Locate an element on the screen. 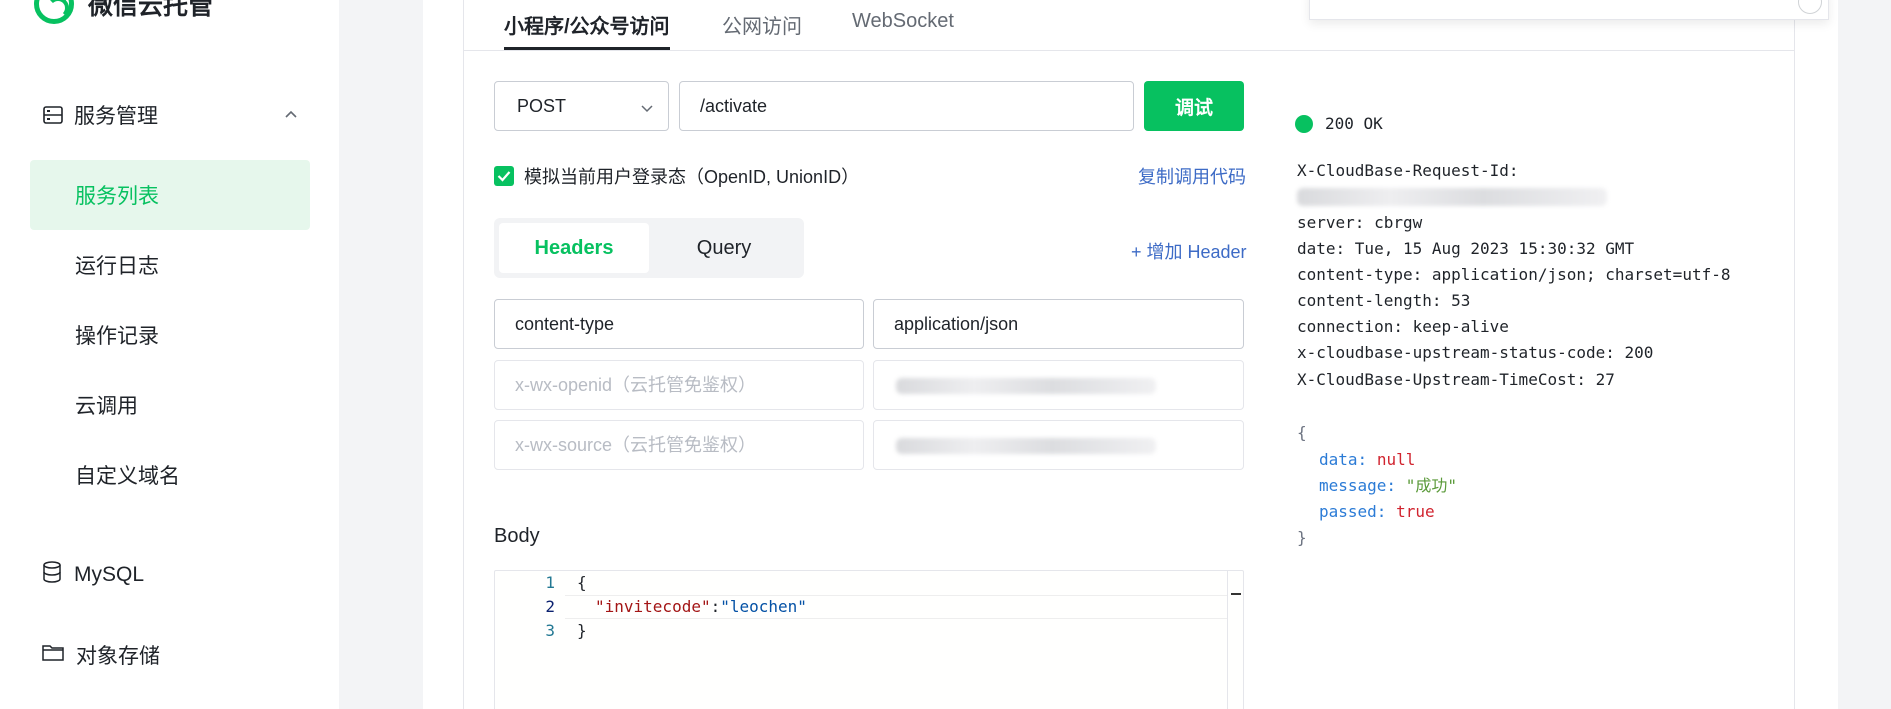 The height and width of the screenshot is (709, 1891). sidebar-item-label: 服务列表 is located at coordinates (117, 196).